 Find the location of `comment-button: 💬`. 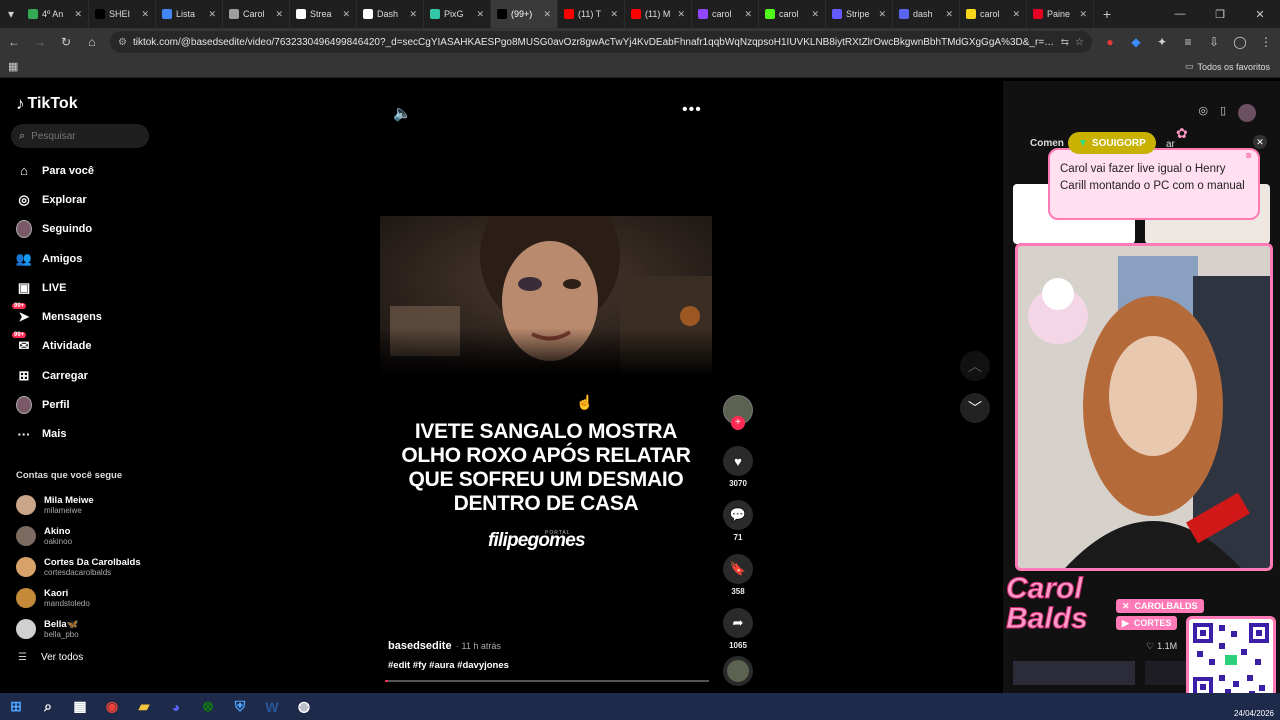

comment-button: 💬 is located at coordinates (738, 515).